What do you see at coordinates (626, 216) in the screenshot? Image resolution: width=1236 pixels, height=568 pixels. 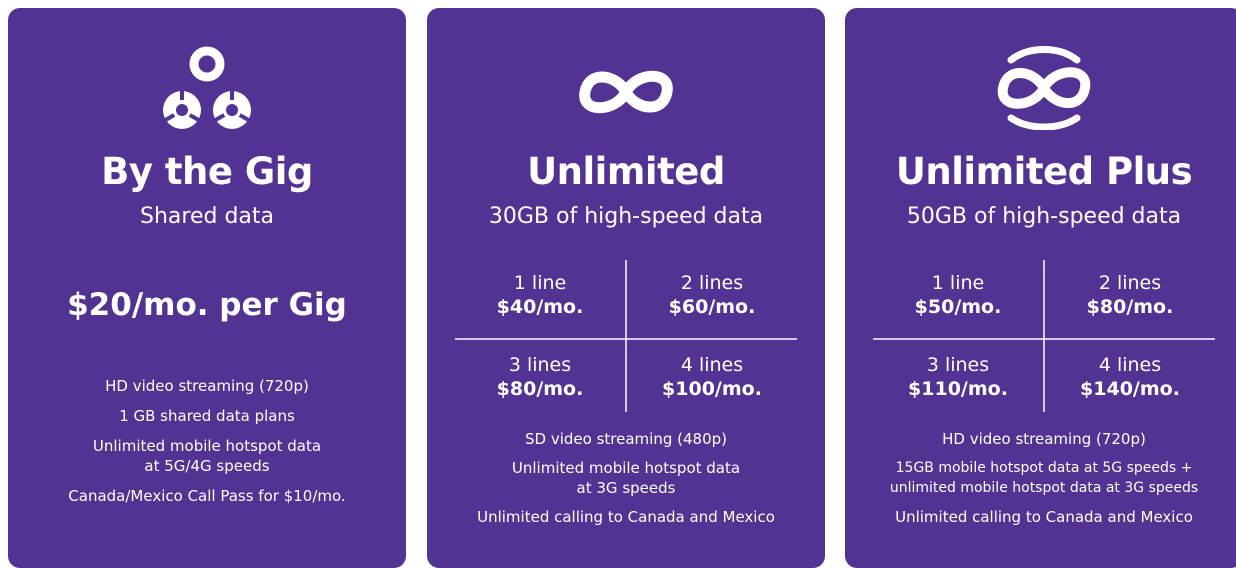 I see `plan-subtitle: 30GB of high-speed data` at bounding box center [626, 216].